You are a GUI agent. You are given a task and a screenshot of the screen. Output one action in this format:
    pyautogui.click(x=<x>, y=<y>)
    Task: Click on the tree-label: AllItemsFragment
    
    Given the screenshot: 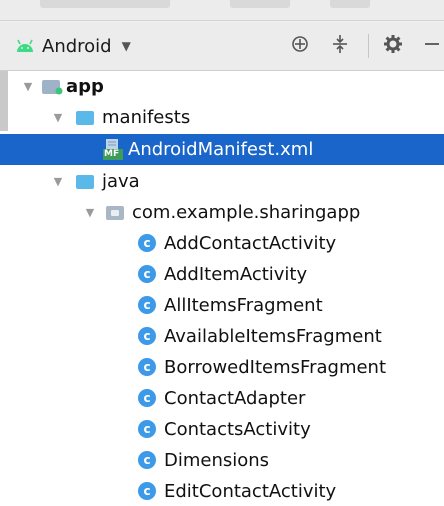 What is the action you would take?
    pyautogui.click(x=243, y=305)
    